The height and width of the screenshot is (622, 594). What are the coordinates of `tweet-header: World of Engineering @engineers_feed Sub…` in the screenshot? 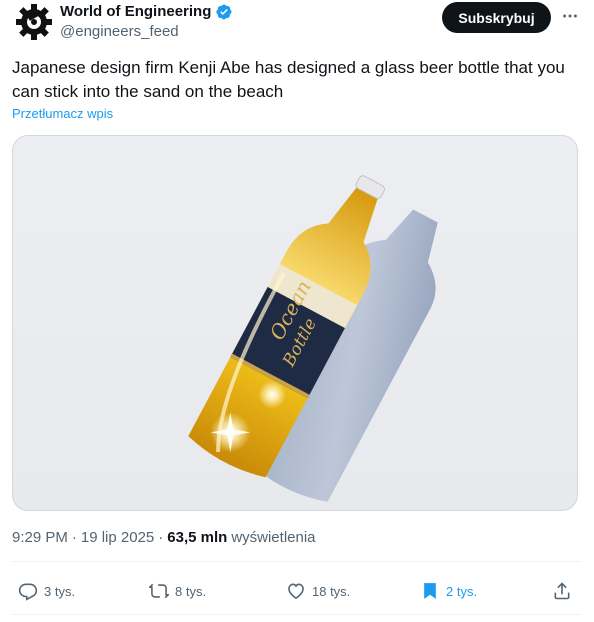 It's located at (297, 23).